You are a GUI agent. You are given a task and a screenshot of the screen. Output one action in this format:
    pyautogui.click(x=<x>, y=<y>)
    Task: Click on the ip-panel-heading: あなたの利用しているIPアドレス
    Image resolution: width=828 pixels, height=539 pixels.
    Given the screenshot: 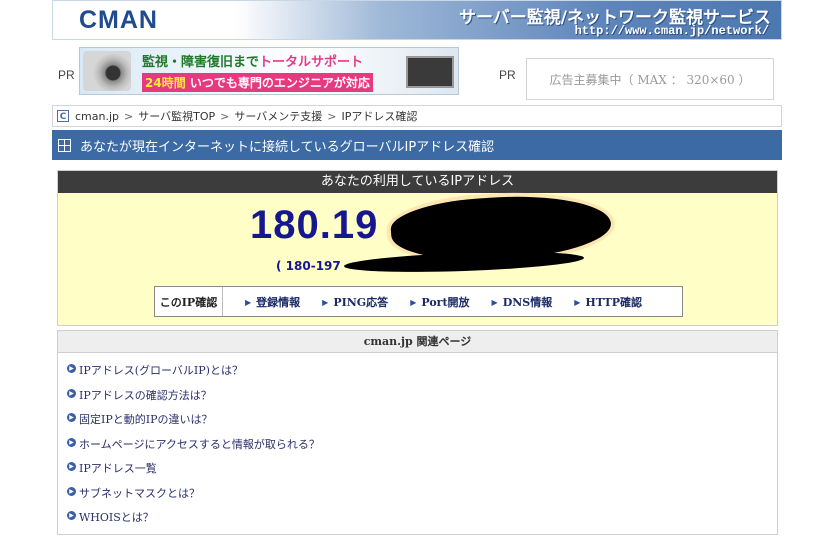 What is the action you would take?
    pyautogui.click(x=417, y=182)
    